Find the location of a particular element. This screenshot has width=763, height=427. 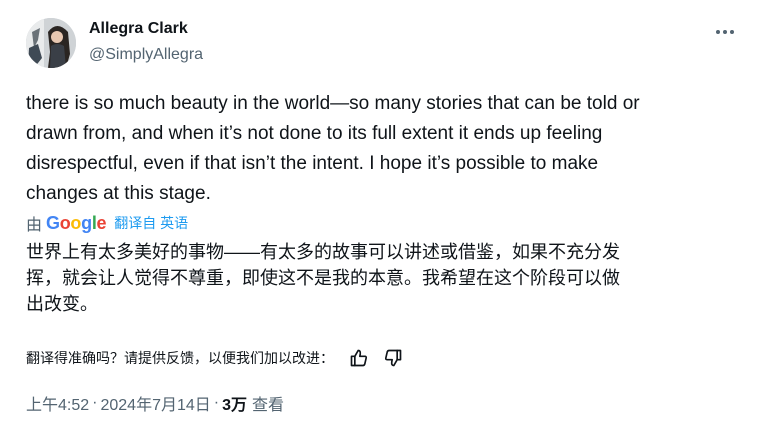

feedback-prompt: 翻译得准确吗？请提供反馈，以便我们加以改进： is located at coordinates (180, 358).